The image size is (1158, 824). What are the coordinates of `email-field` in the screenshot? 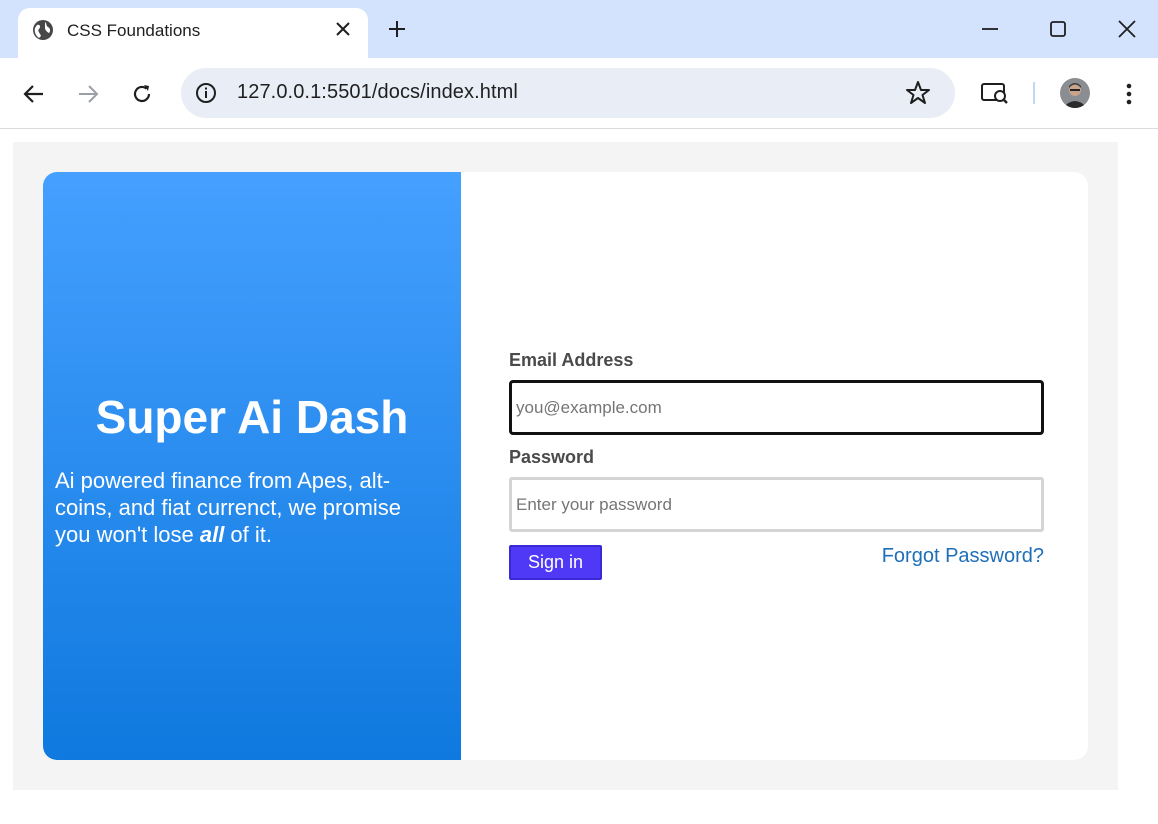 It's located at (776, 407).